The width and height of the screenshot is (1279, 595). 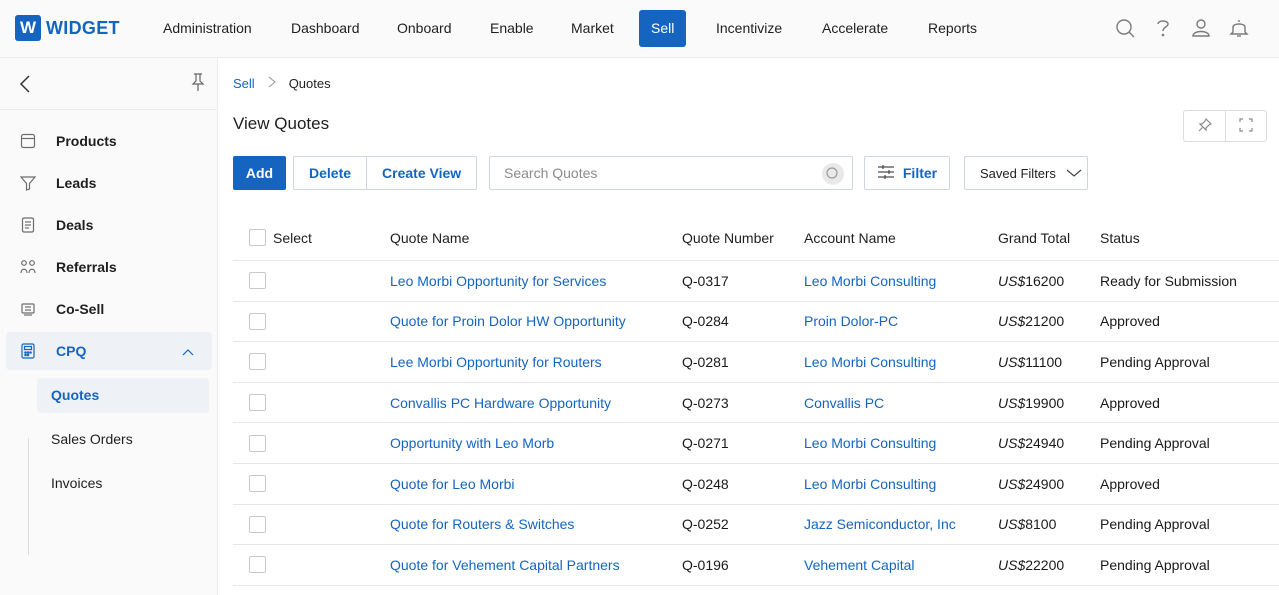 What do you see at coordinates (705, 443) in the screenshot?
I see `quote-number: Q-0271` at bounding box center [705, 443].